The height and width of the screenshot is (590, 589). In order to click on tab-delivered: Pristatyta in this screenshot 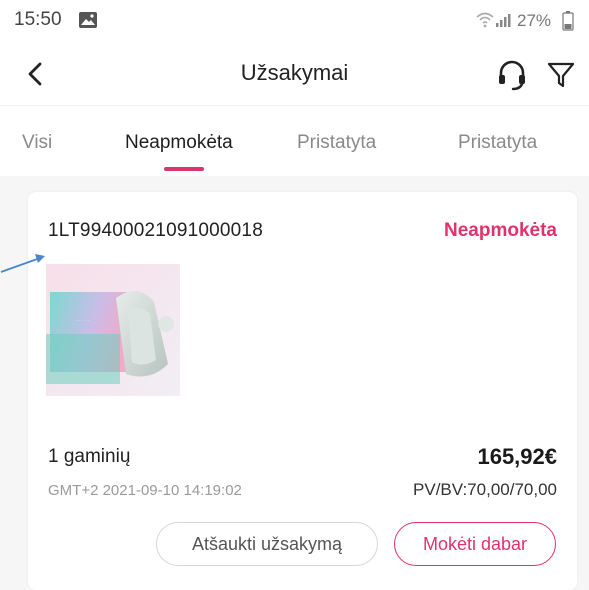, I will do `click(336, 143)`.